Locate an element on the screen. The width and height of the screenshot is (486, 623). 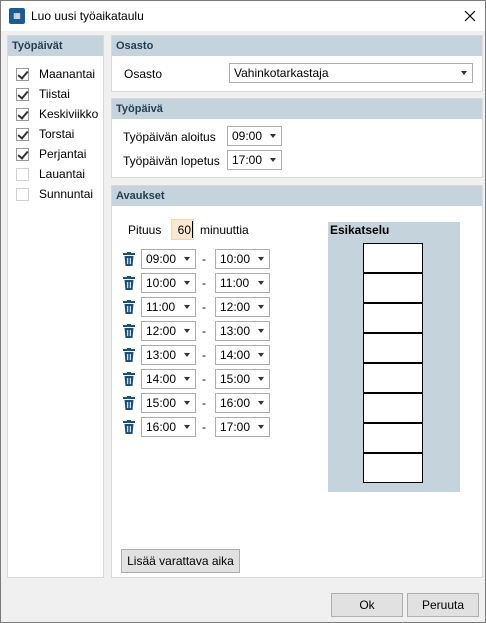
slot-end-select: 12:00 is located at coordinates (242, 307).